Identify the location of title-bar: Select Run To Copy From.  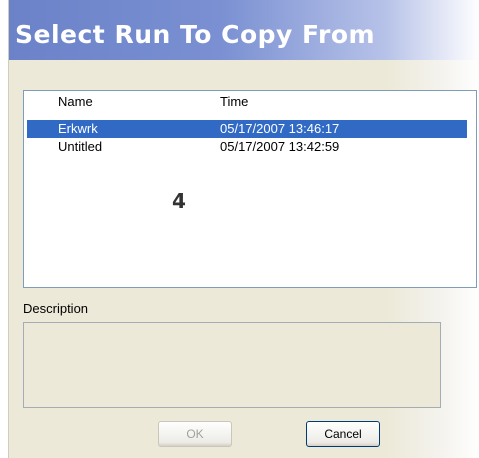
(244, 30).